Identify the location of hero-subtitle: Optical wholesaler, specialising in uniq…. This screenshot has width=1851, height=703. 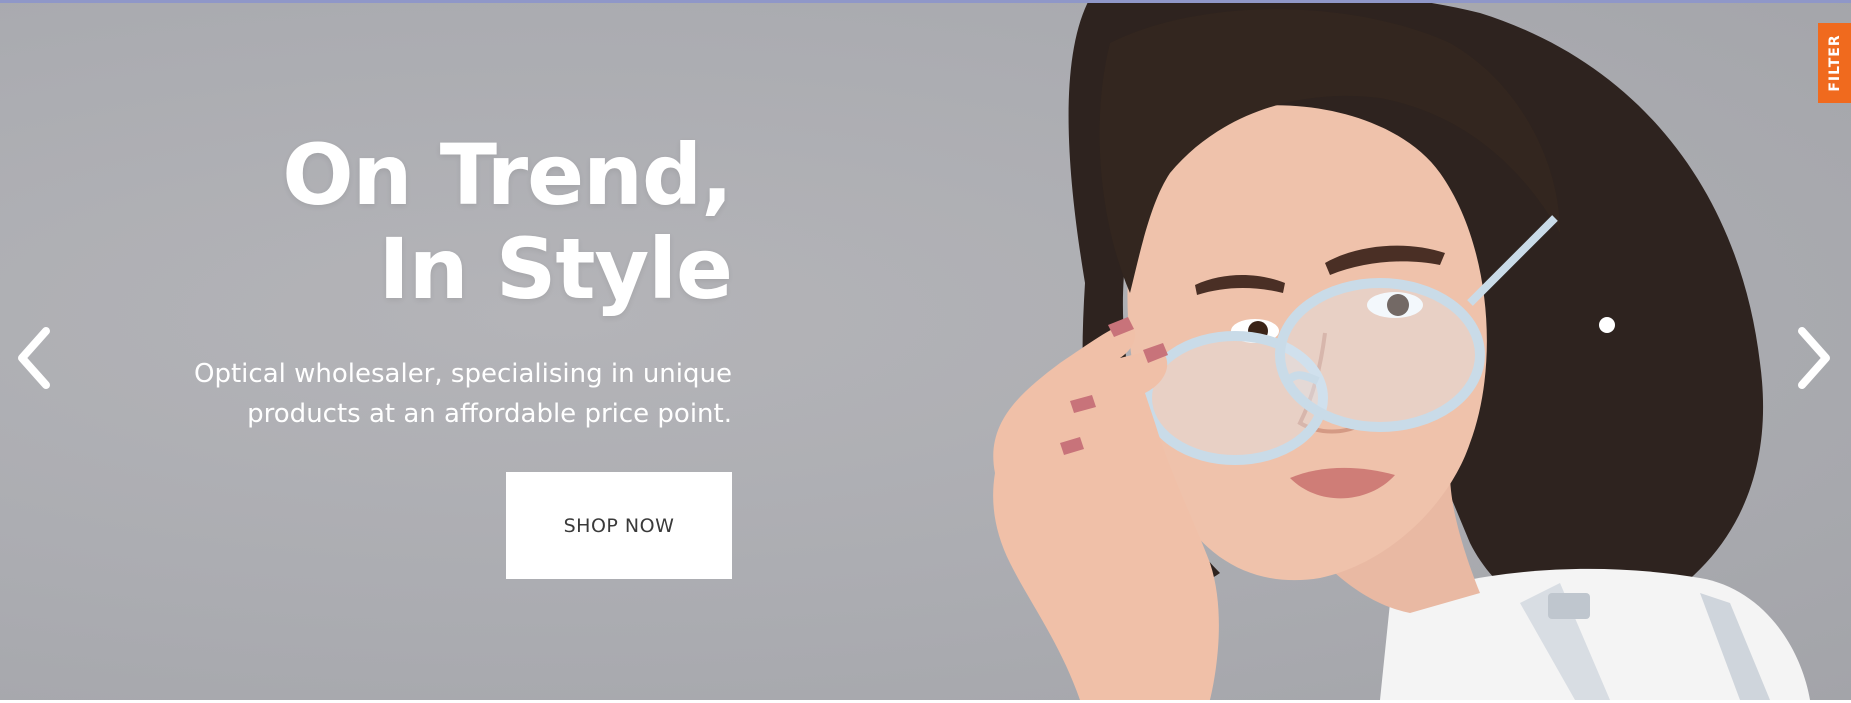
(452, 394).